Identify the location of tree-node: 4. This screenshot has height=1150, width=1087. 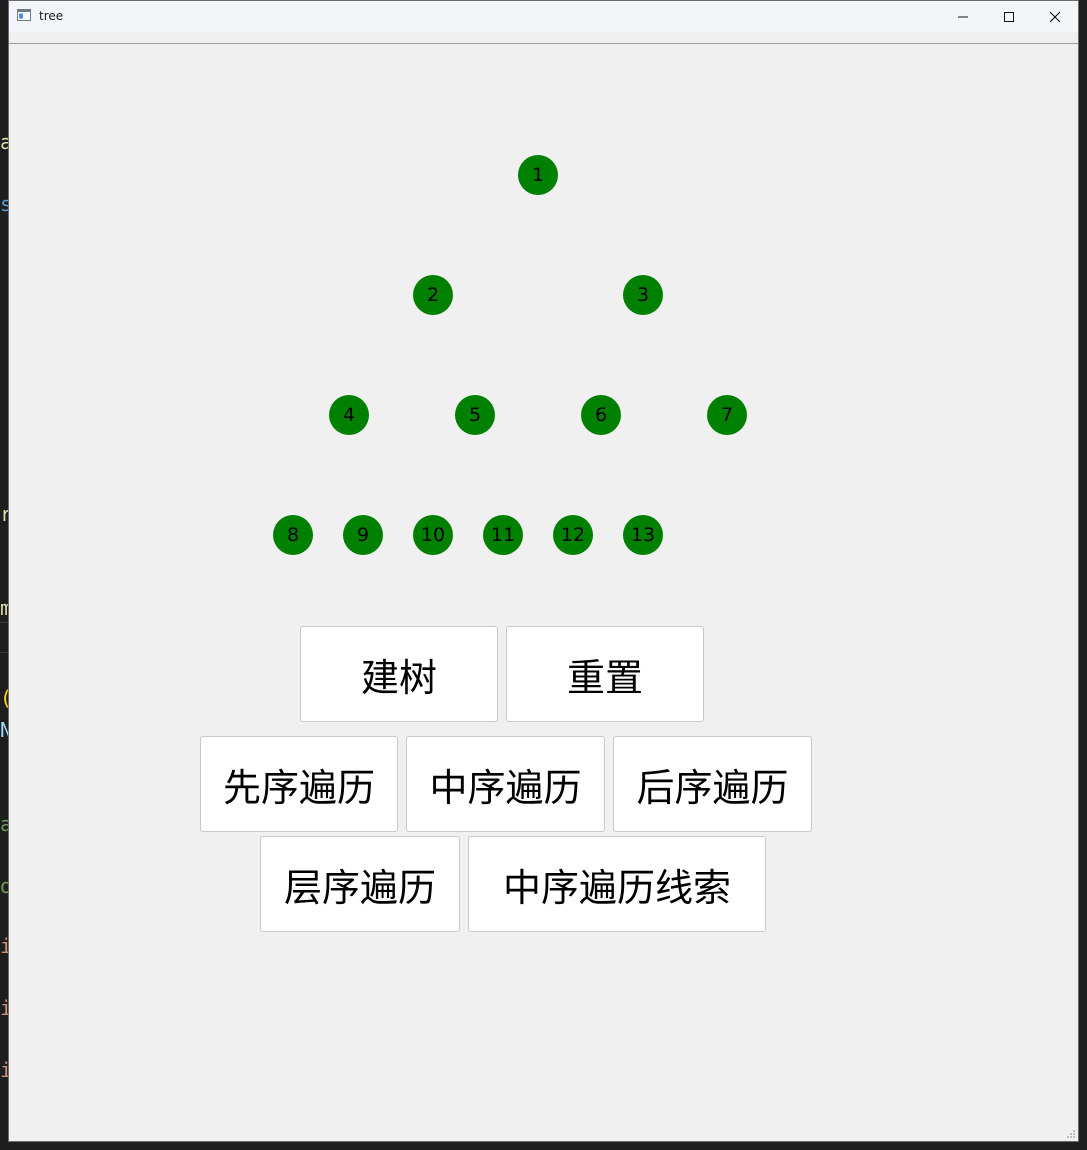
(349, 415).